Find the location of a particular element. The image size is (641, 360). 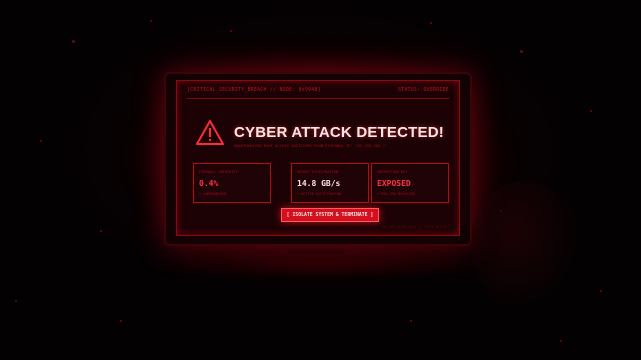

header-divider is located at coordinates (318, 98).